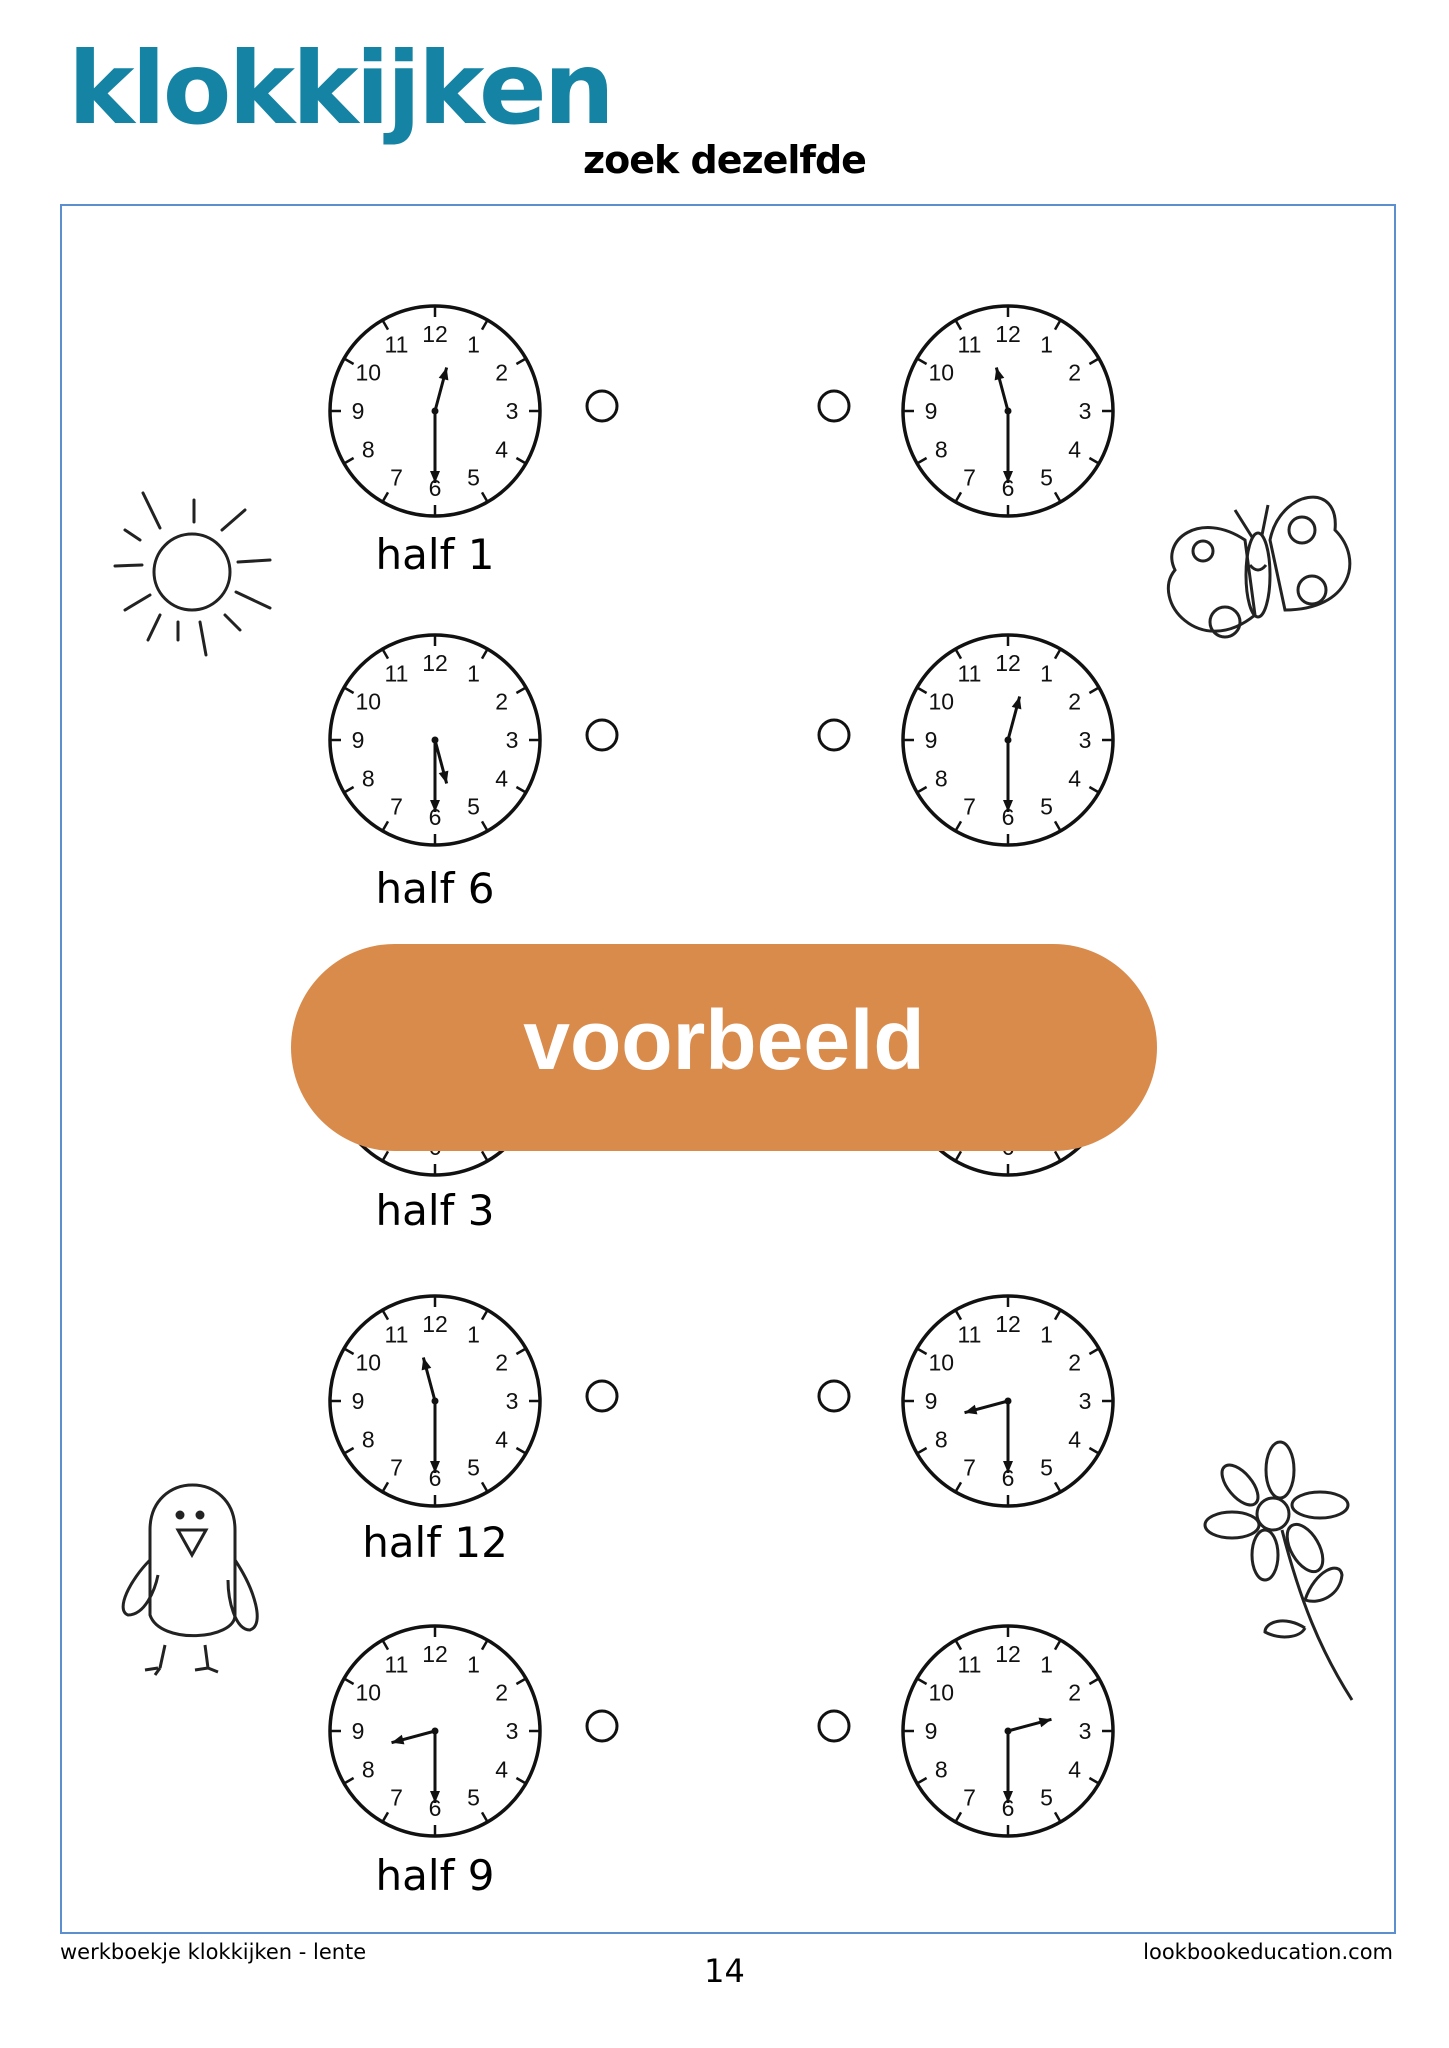 Image resolution: width=1449 pixels, height=2048 pixels. What do you see at coordinates (1268, 1952) in the screenshot?
I see `footer-website: lookbookeducation.com` at bounding box center [1268, 1952].